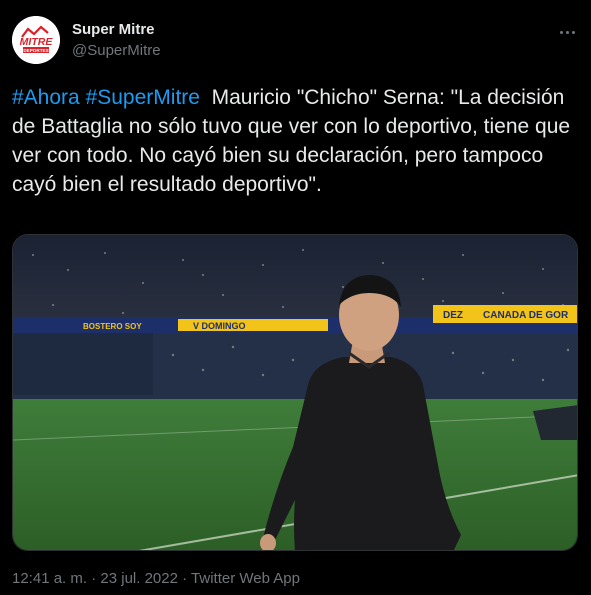  I want to click on avatar-logo-text: MITRE, so click(37, 42).